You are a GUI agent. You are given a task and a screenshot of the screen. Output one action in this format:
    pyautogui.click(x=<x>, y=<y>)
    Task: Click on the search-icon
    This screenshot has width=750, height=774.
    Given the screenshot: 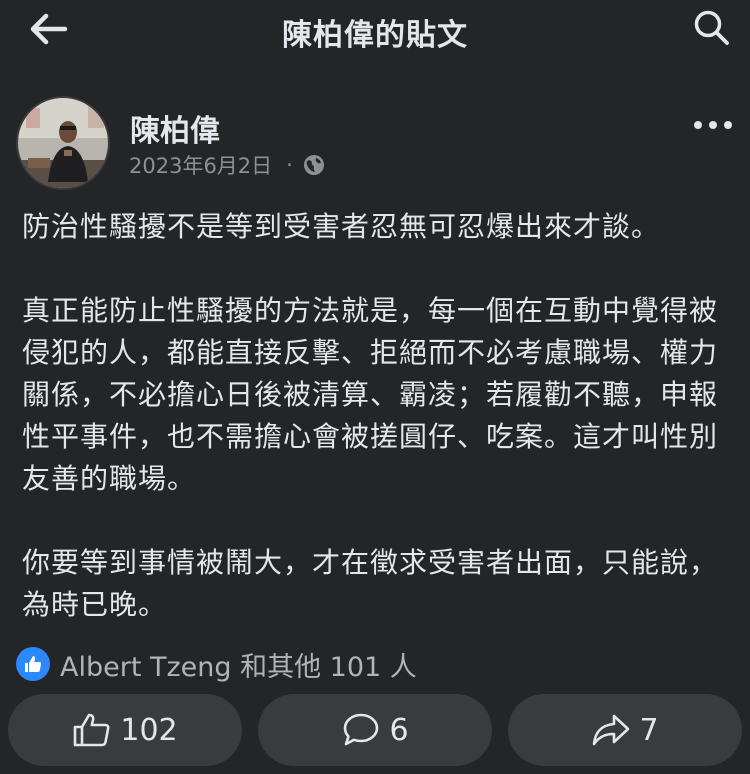 What is the action you would take?
    pyautogui.click(x=711, y=27)
    